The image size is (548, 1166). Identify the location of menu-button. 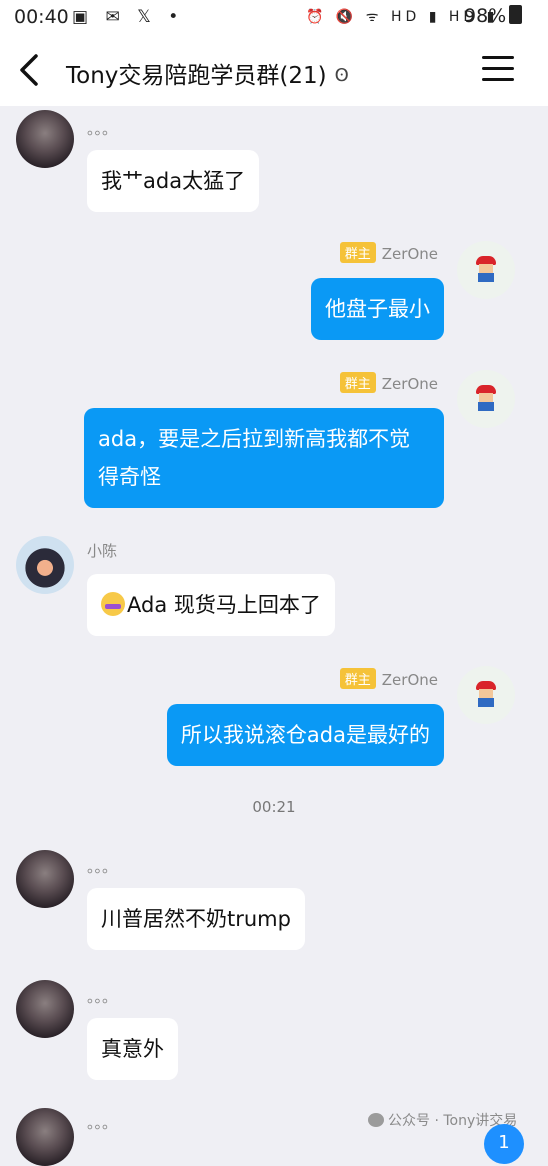
(498, 70).